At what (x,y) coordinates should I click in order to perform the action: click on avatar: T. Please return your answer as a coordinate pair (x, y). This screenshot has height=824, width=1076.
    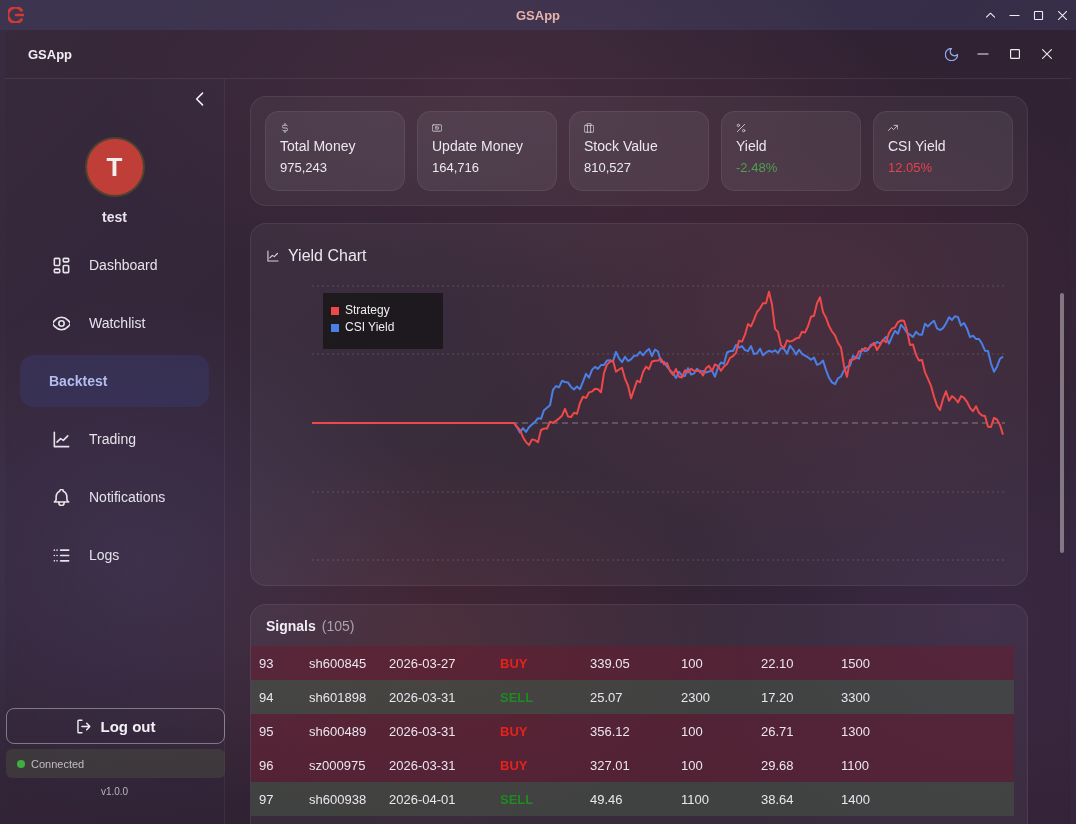
    Looking at the image, I should click on (114, 167).